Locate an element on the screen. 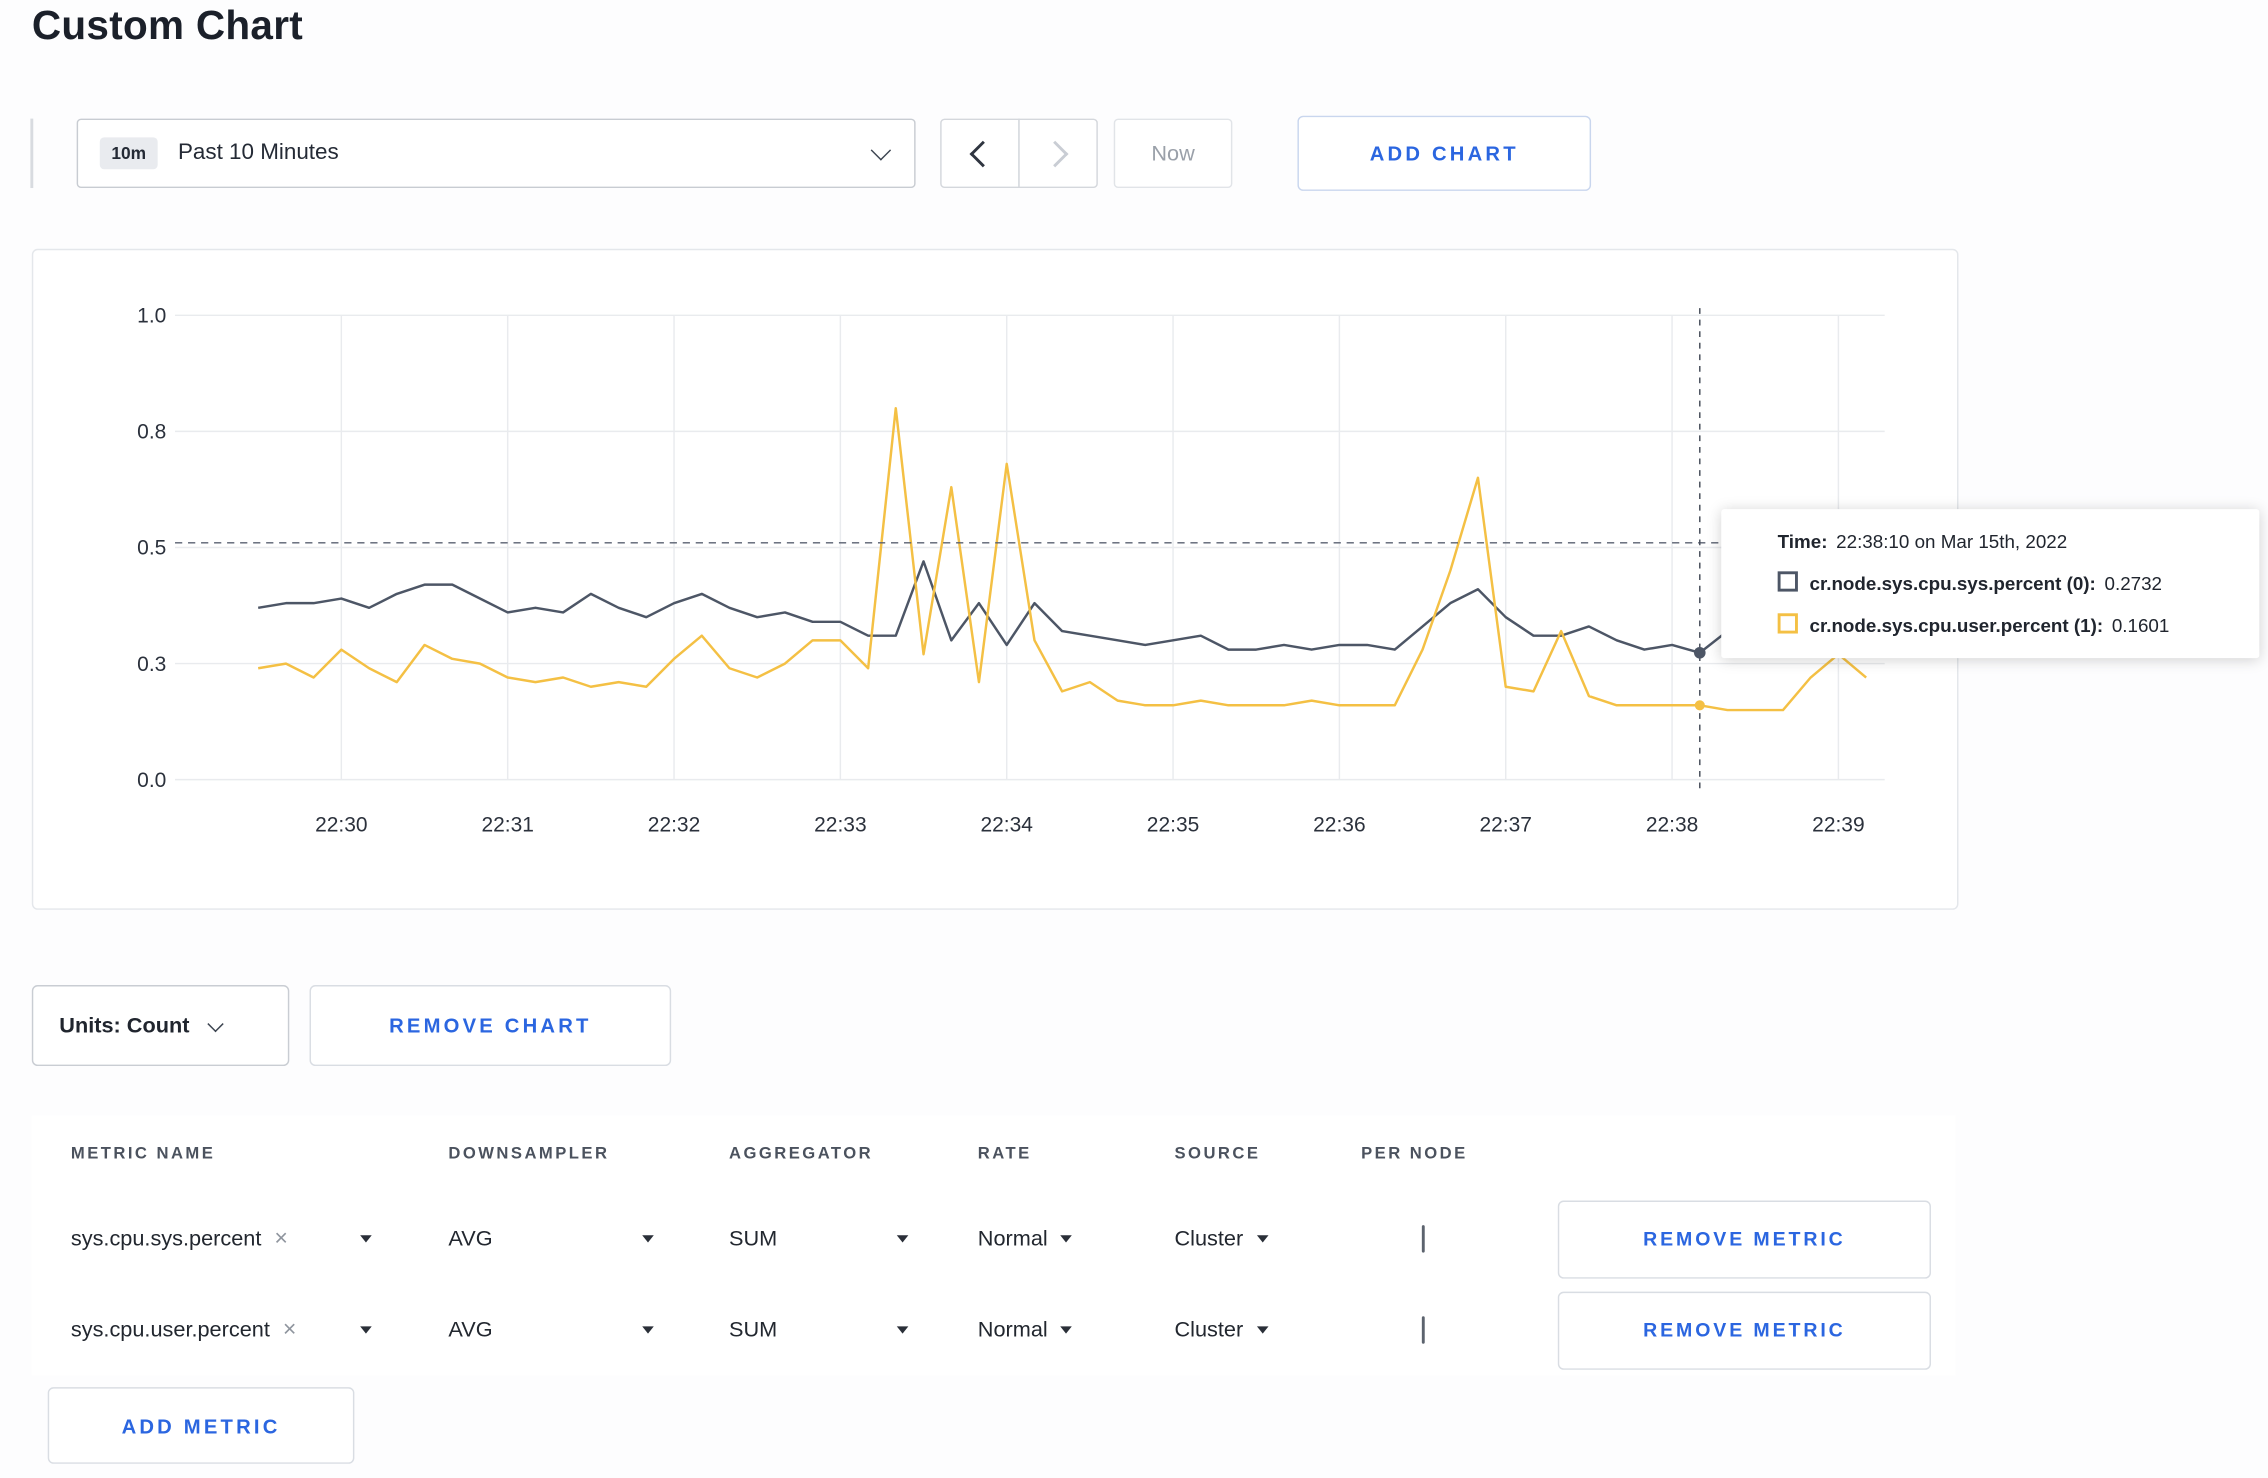  tooltip-time-row: Time: 22:38:10 on Mar 15th, 2022 is located at coordinates (2007, 542).